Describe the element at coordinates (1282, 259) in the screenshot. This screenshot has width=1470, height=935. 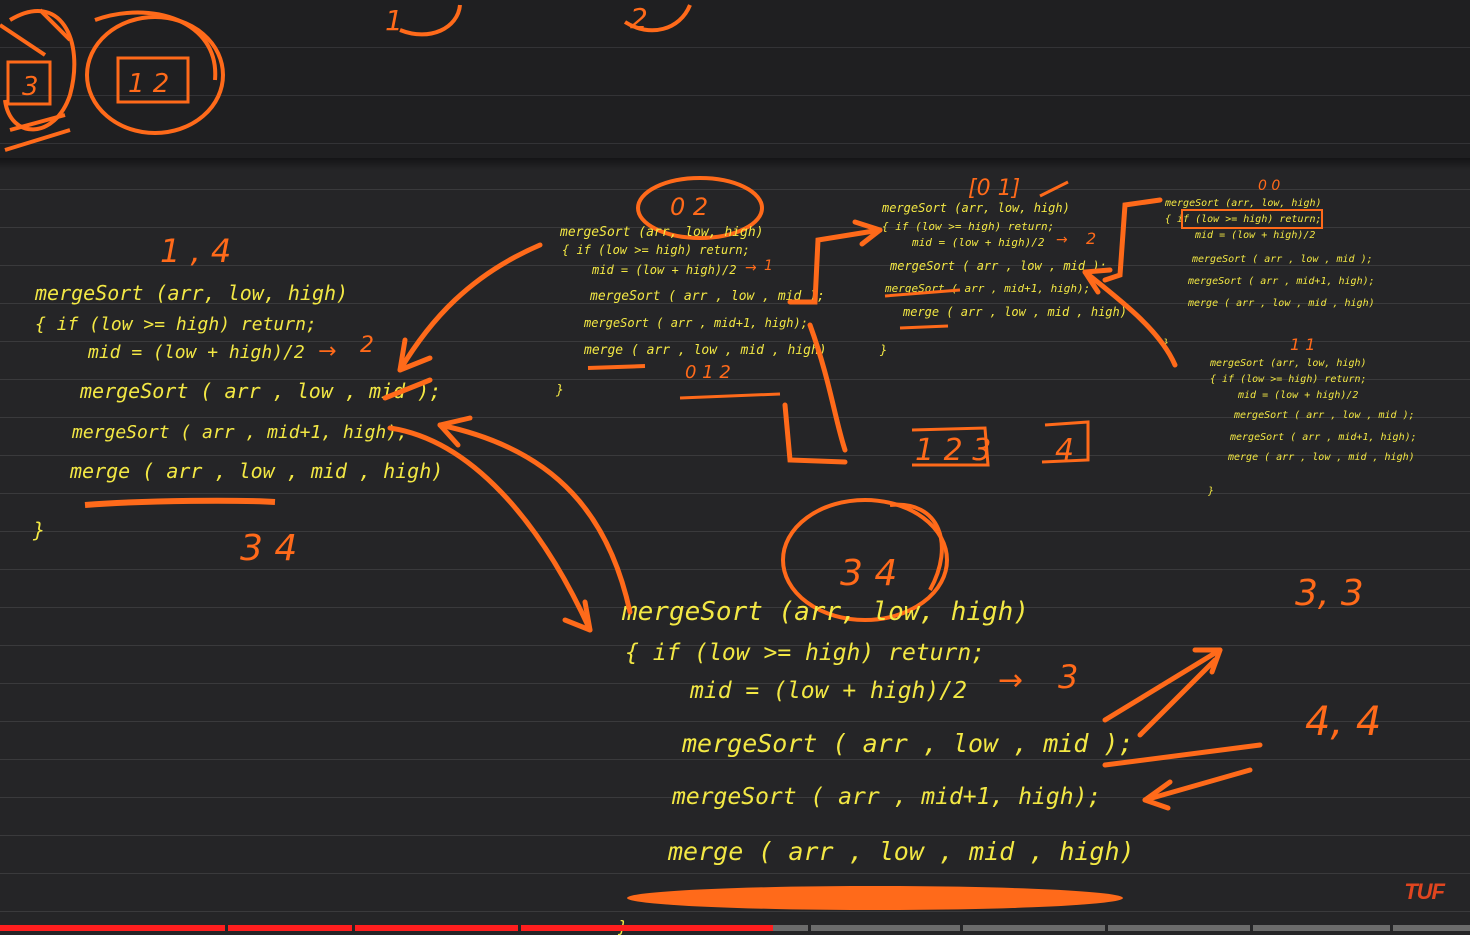
I see `block4-line: mergeSort ( arr , low , mid );` at that location.